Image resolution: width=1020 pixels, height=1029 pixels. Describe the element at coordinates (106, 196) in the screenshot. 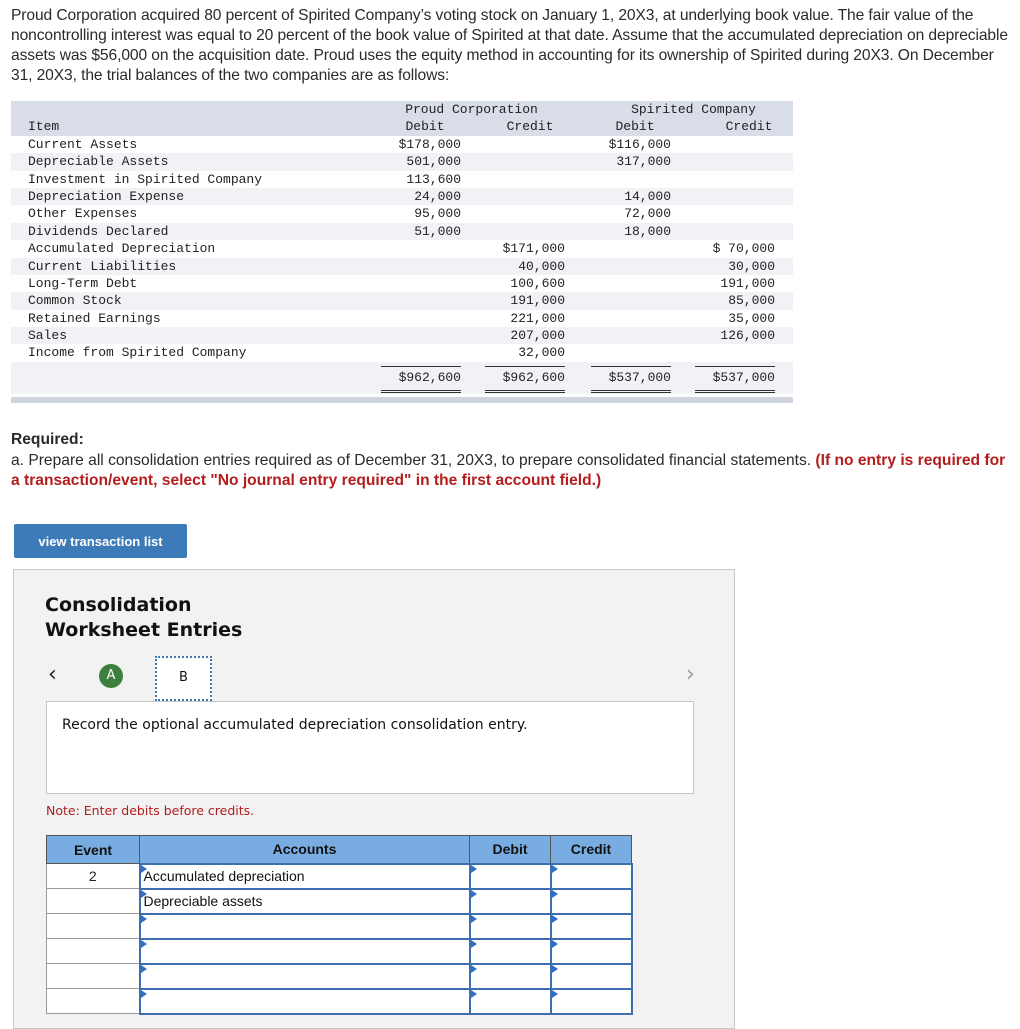

I see `row-item: Depreciation Expense` at that location.